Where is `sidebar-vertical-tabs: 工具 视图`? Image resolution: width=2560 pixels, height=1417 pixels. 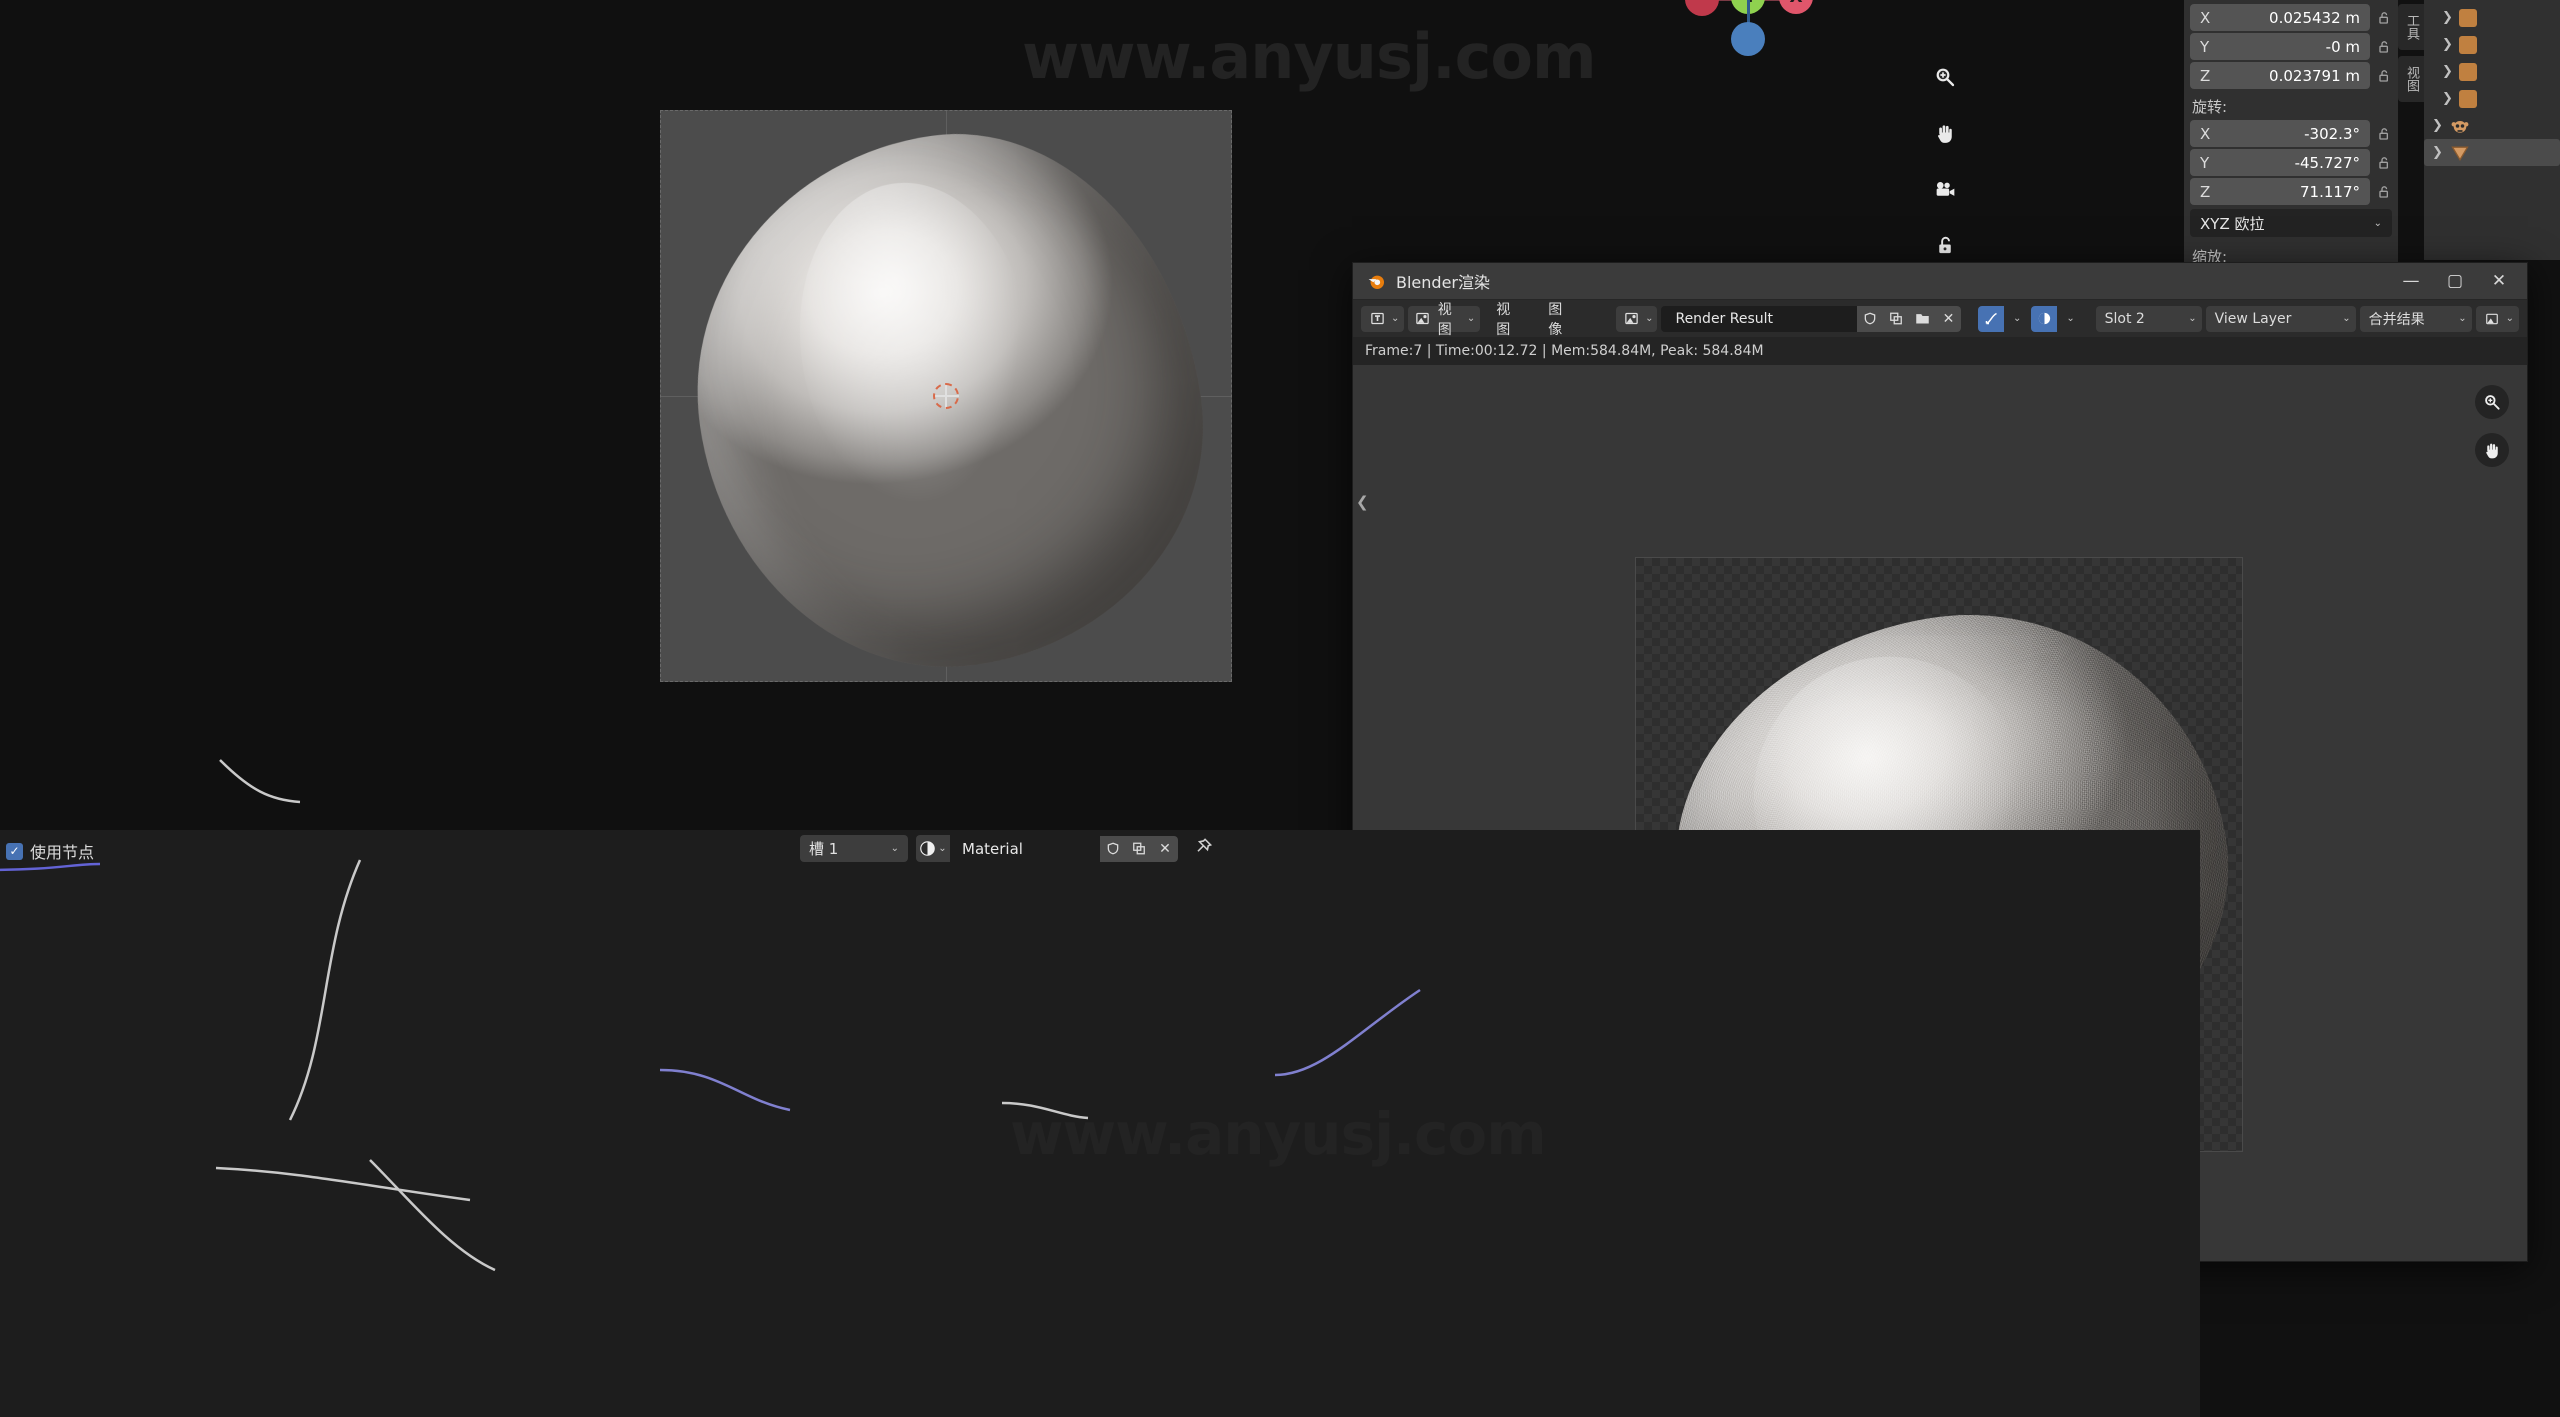
sidebar-vertical-tabs: 工具 视图 is located at coordinates (2411, 56).